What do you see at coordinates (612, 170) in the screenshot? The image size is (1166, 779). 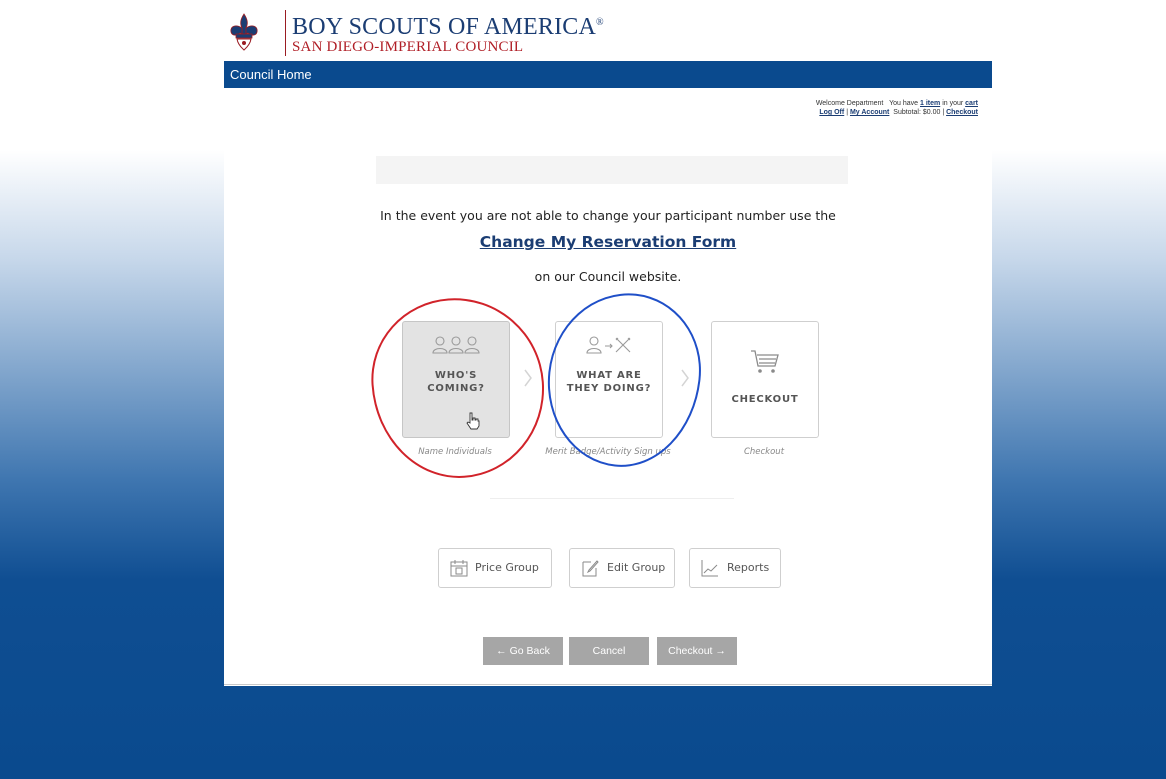 I see `faded-banner` at bounding box center [612, 170].